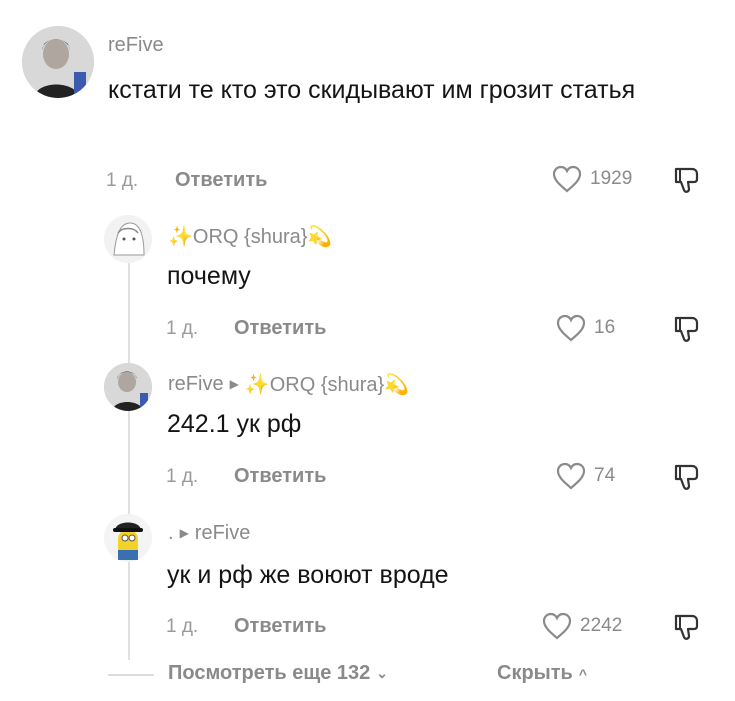 Image resolution: width=735 pixels, height=701 pixels. I want to click on reply-header: reFive ▶ ✨ORQ {shura}💫, so click(288, 384).